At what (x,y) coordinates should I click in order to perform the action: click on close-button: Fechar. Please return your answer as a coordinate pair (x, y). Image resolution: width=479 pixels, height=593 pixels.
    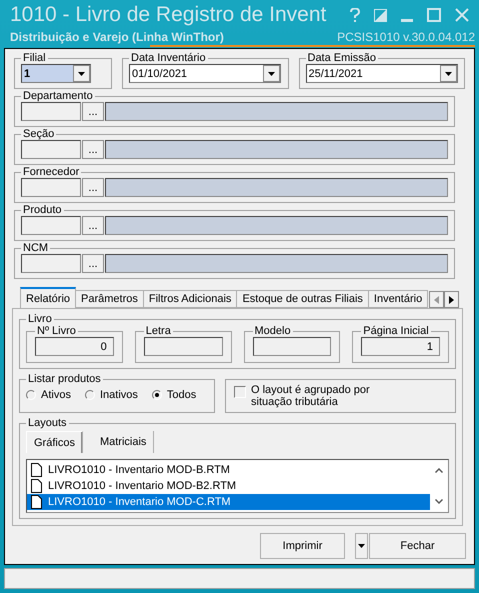
    Looking at the image, I should click on (417, 546).